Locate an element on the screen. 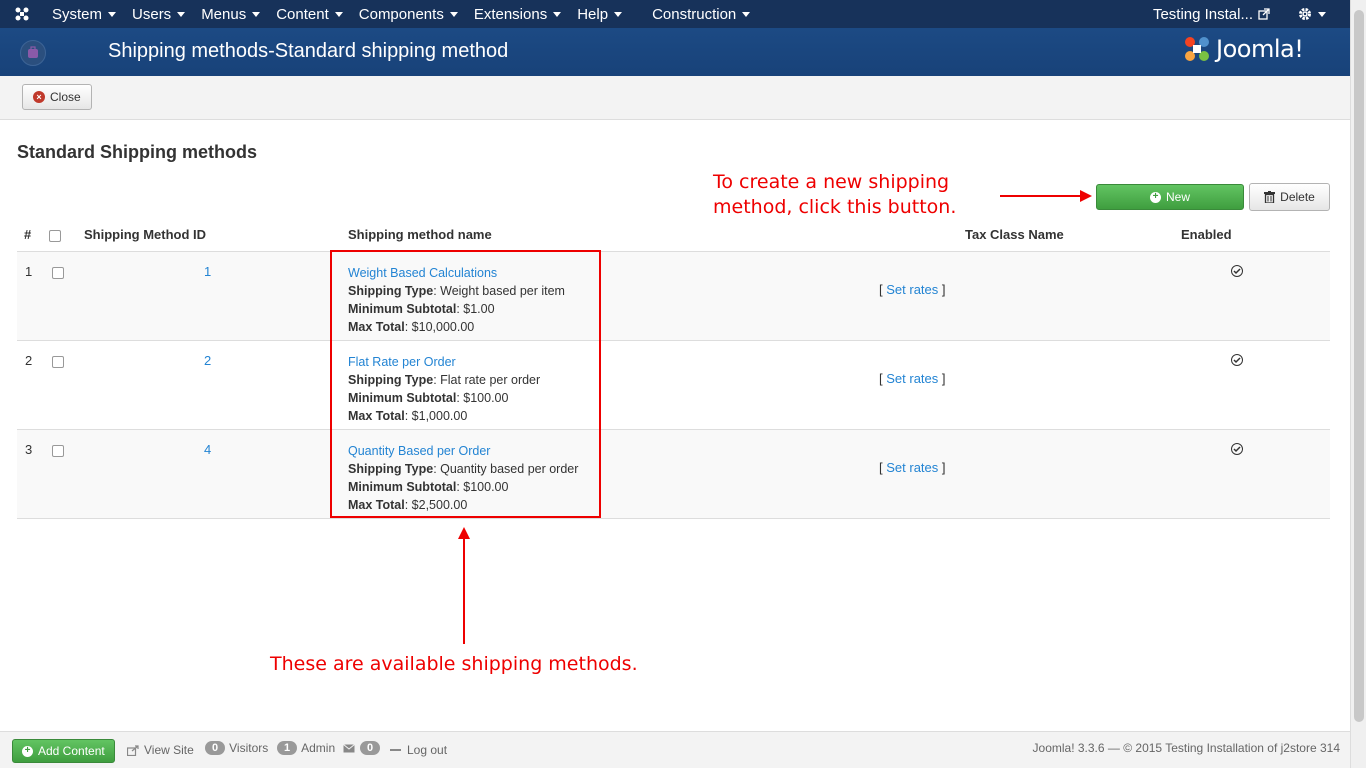 The image size is (1366, 768). annotation-arrow-up is located at coordinates (464, 585).